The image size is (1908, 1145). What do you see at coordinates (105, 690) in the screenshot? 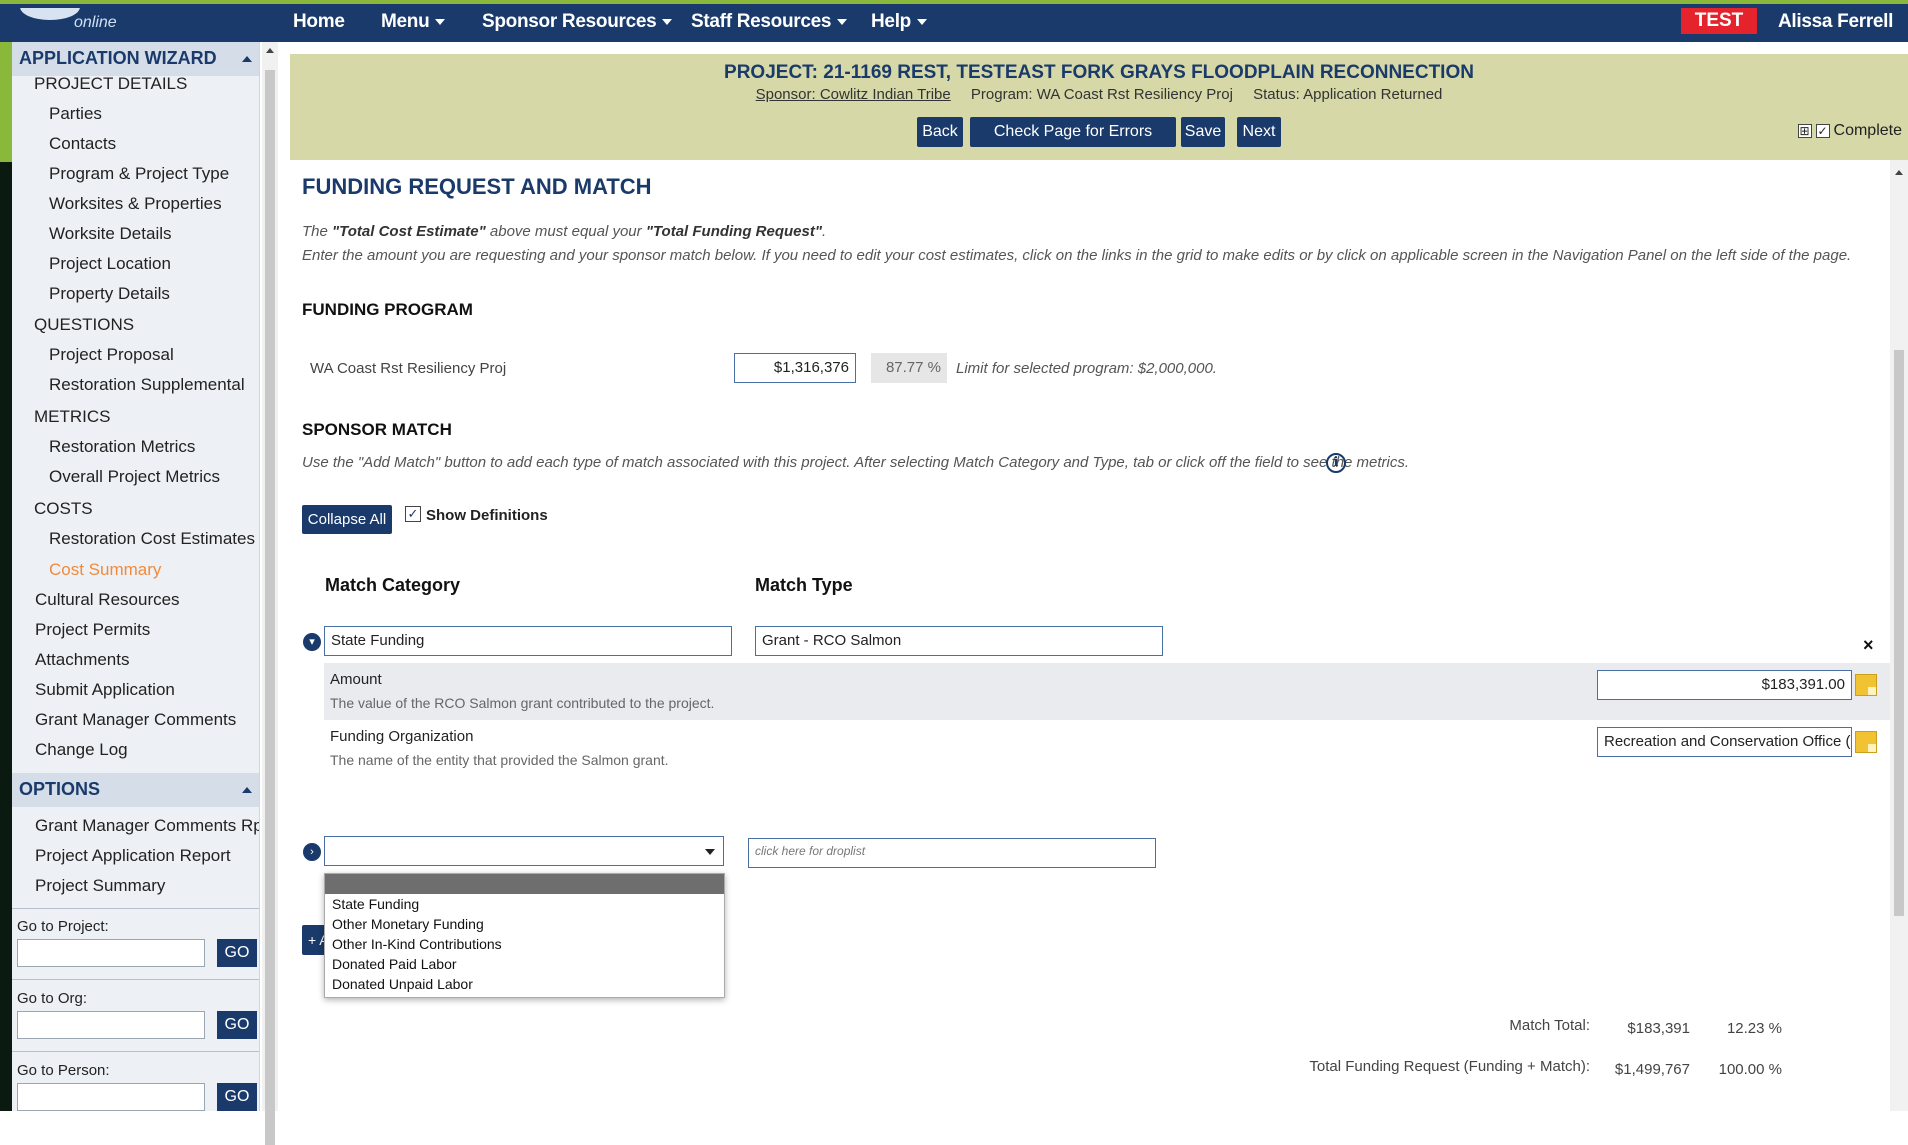
I see `sidebar-item-submit-application: Submit Application` at bounding box center [105, 690].